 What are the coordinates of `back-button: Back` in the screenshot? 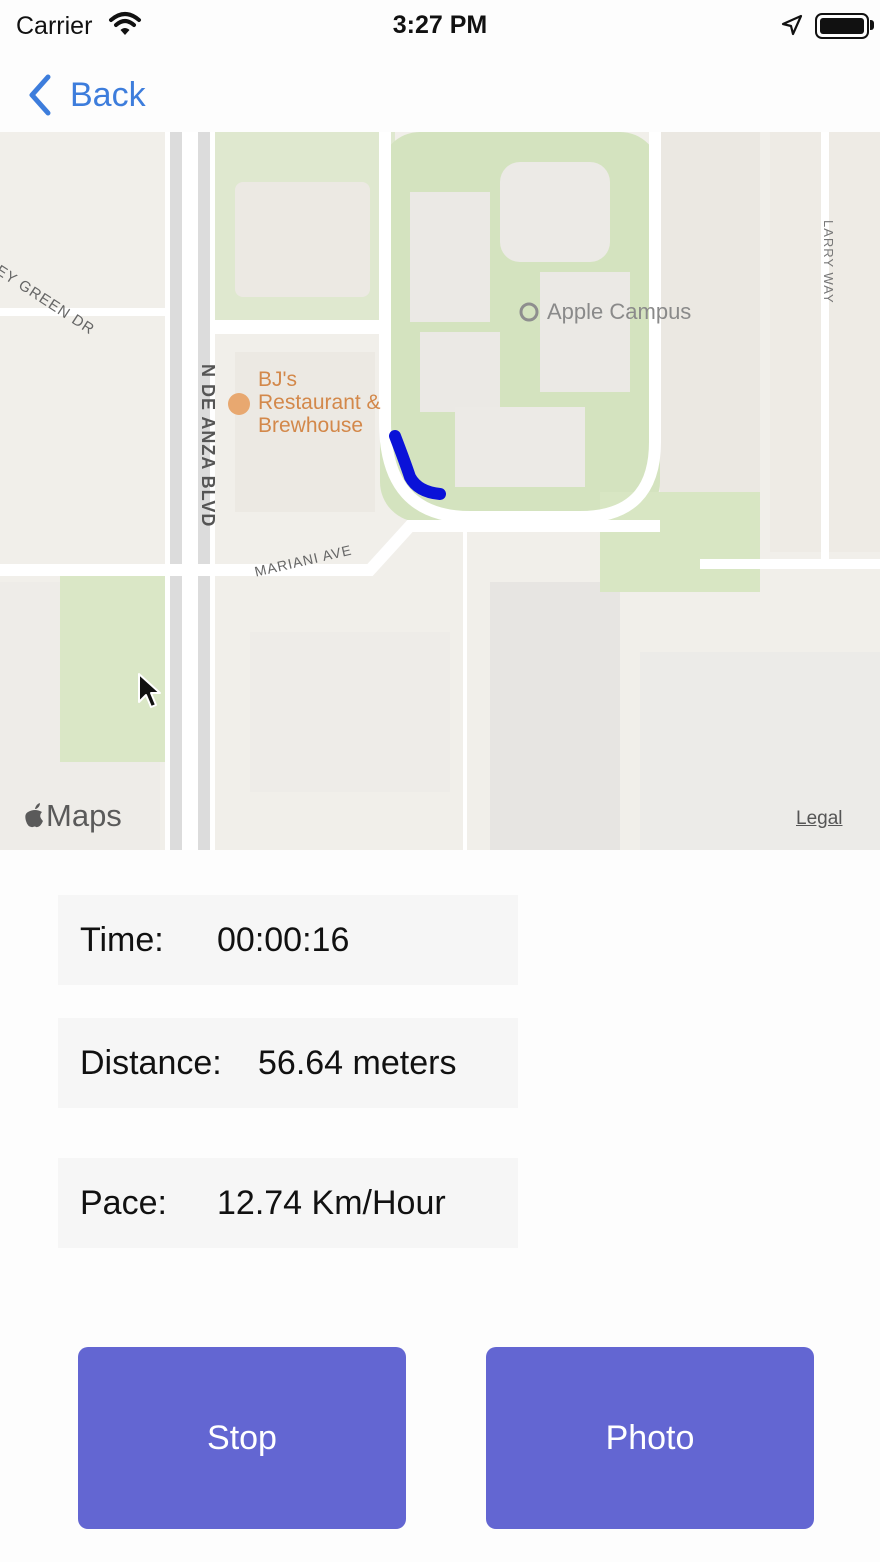 It's located at (85, 95).